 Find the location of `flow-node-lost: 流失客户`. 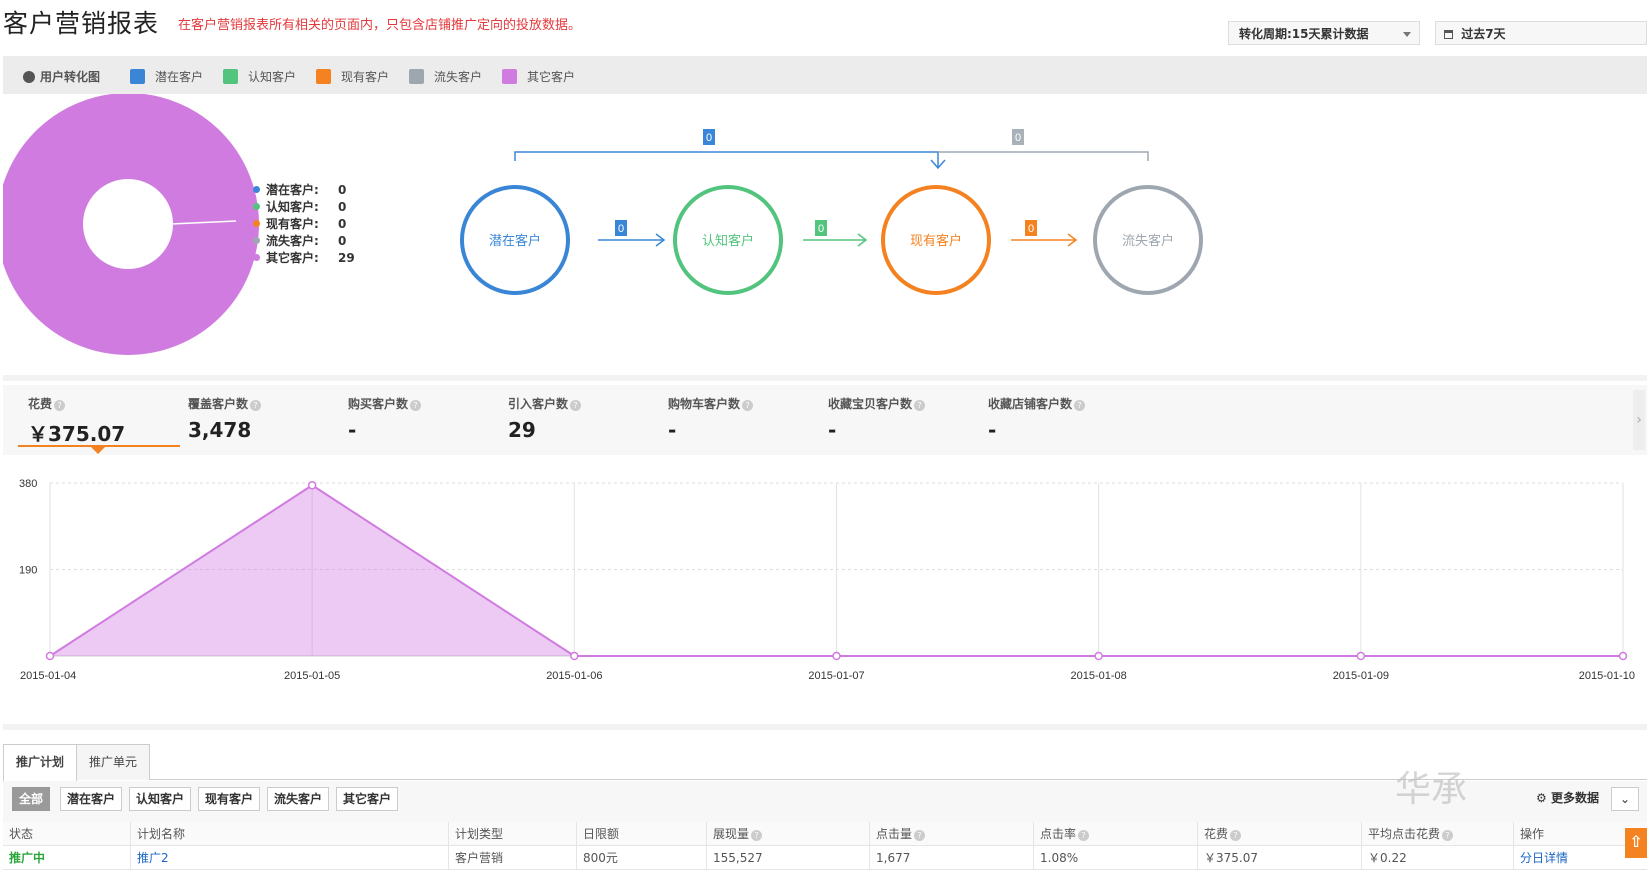

flow-node-lost: 流失客户 is located at coordinates (1148, 241).